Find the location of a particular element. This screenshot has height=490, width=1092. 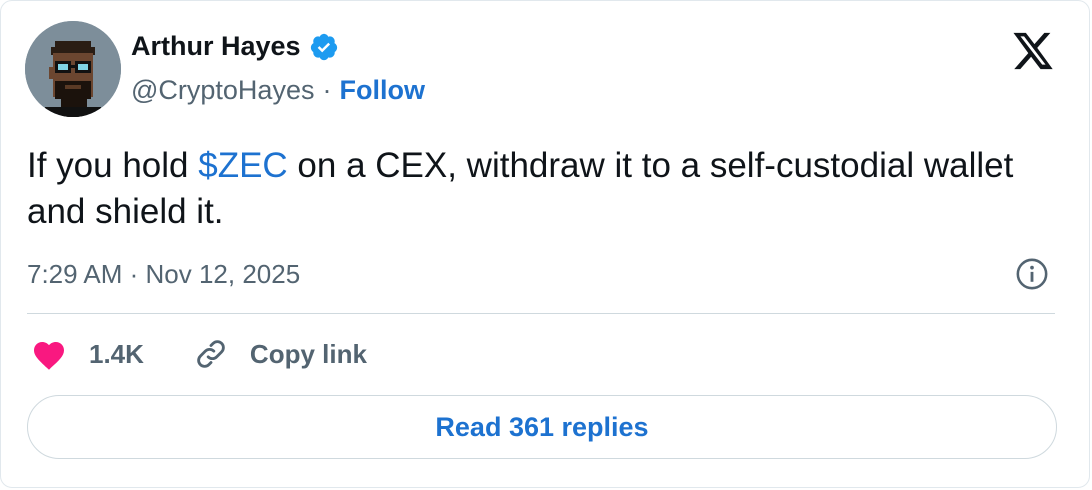

copy-link-button: Copy link is located at coordinates (280, 354).